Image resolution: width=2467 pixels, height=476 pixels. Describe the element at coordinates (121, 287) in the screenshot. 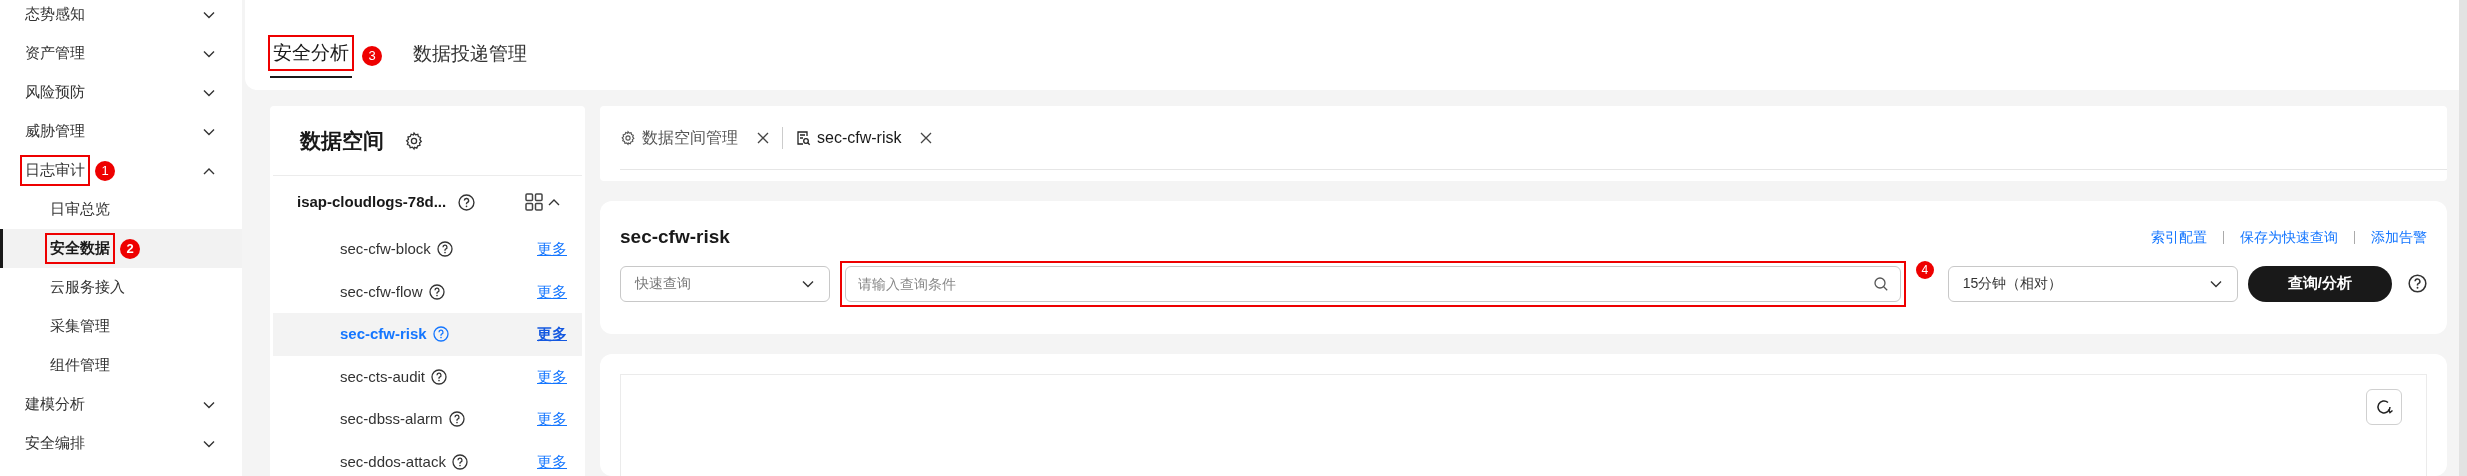

I see `sidebar-subitem: 云服务接入` at that location.